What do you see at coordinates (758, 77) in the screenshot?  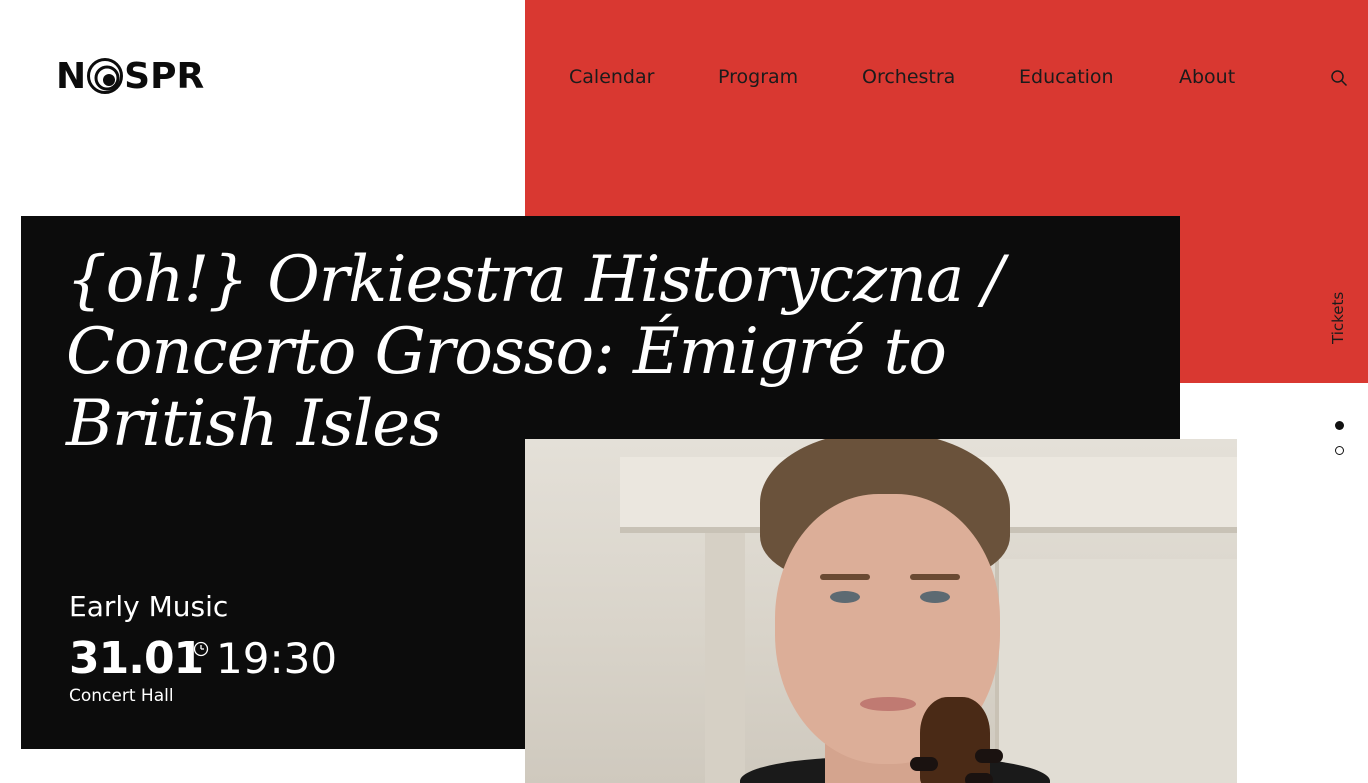 I see `nav-item-program: Program` at bounding box center [758, 77].